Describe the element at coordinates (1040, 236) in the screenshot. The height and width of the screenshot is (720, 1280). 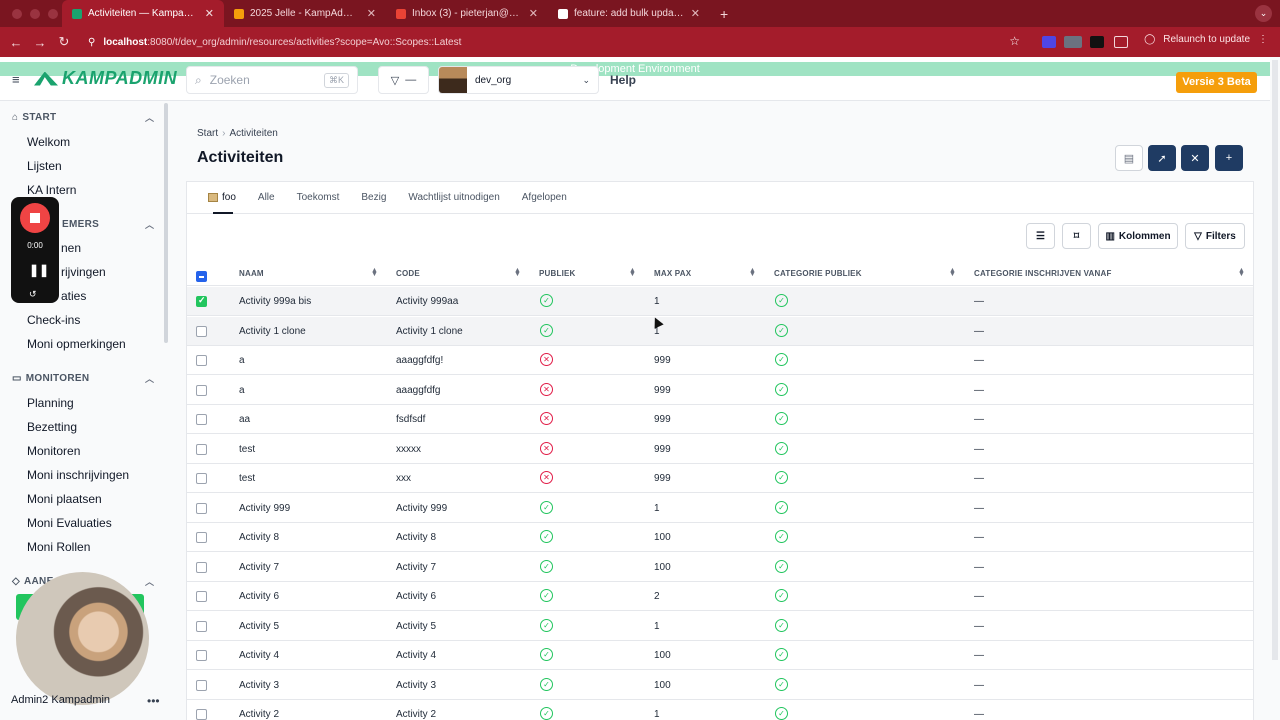
I see `list-view-button: ☰` at that location.